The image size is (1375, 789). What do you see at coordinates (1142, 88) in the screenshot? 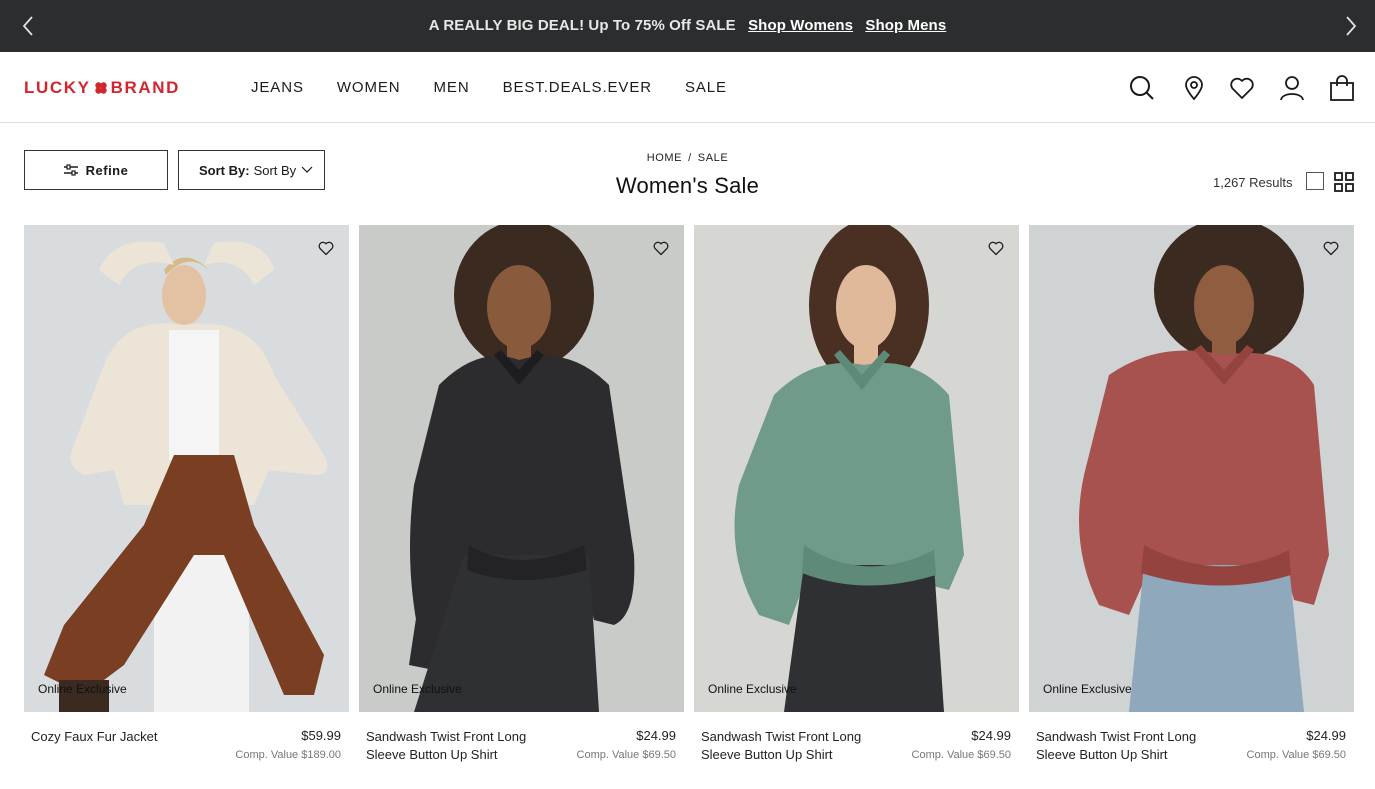
I see `search-icon` at bounding box center [1142, 88].